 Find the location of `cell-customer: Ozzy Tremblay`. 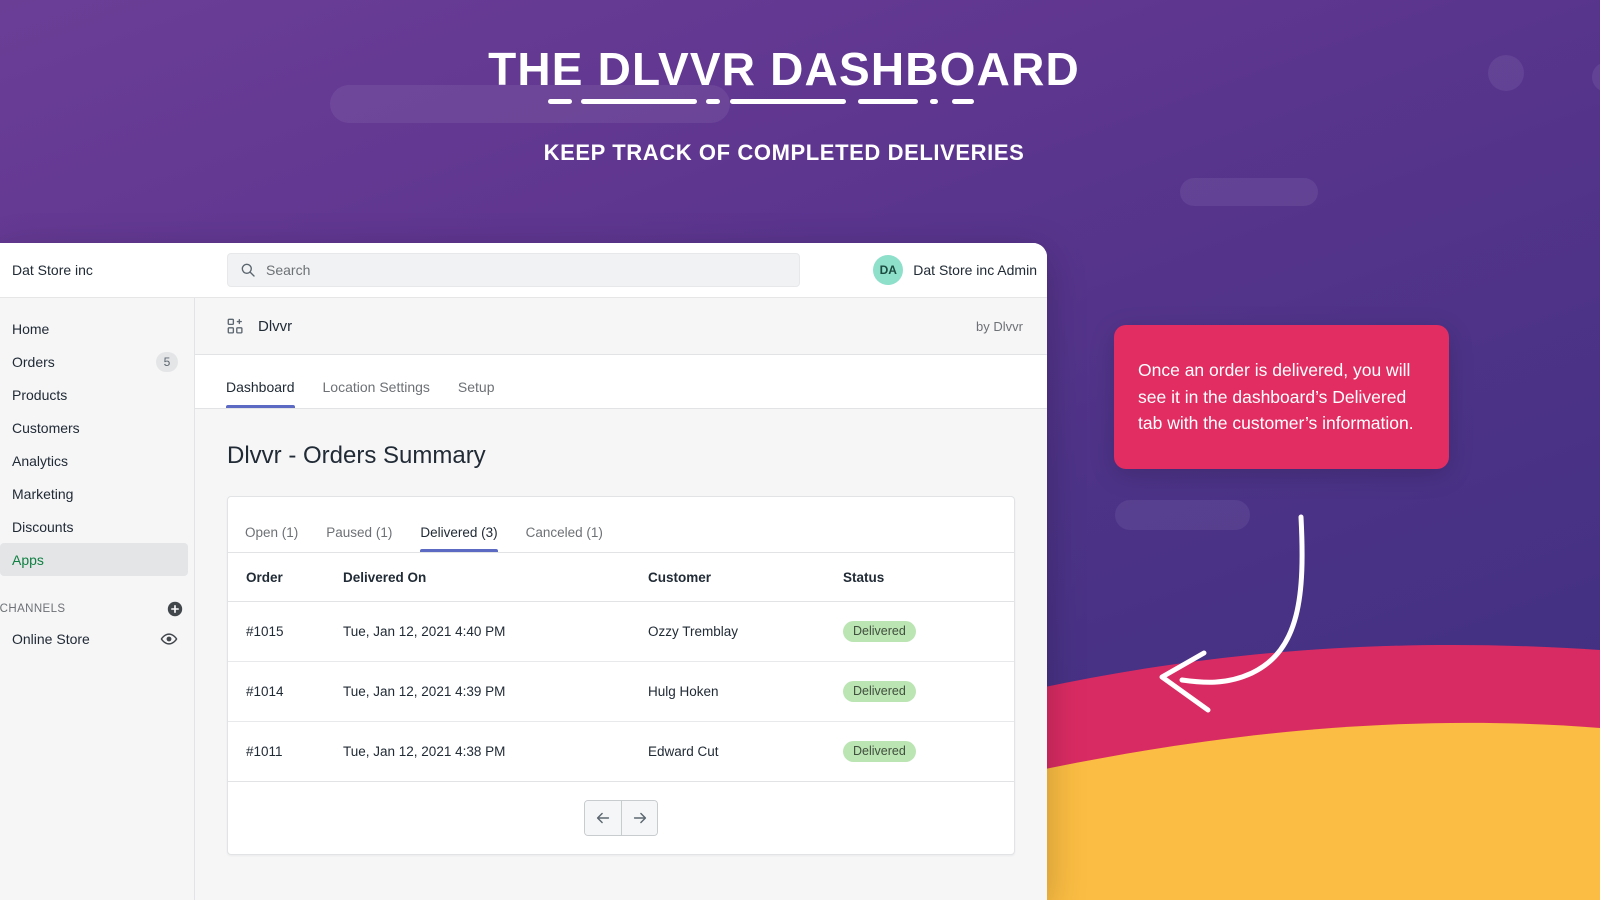

cell-customer: Ozzy Tremblay is located at coordinates (745, 631).